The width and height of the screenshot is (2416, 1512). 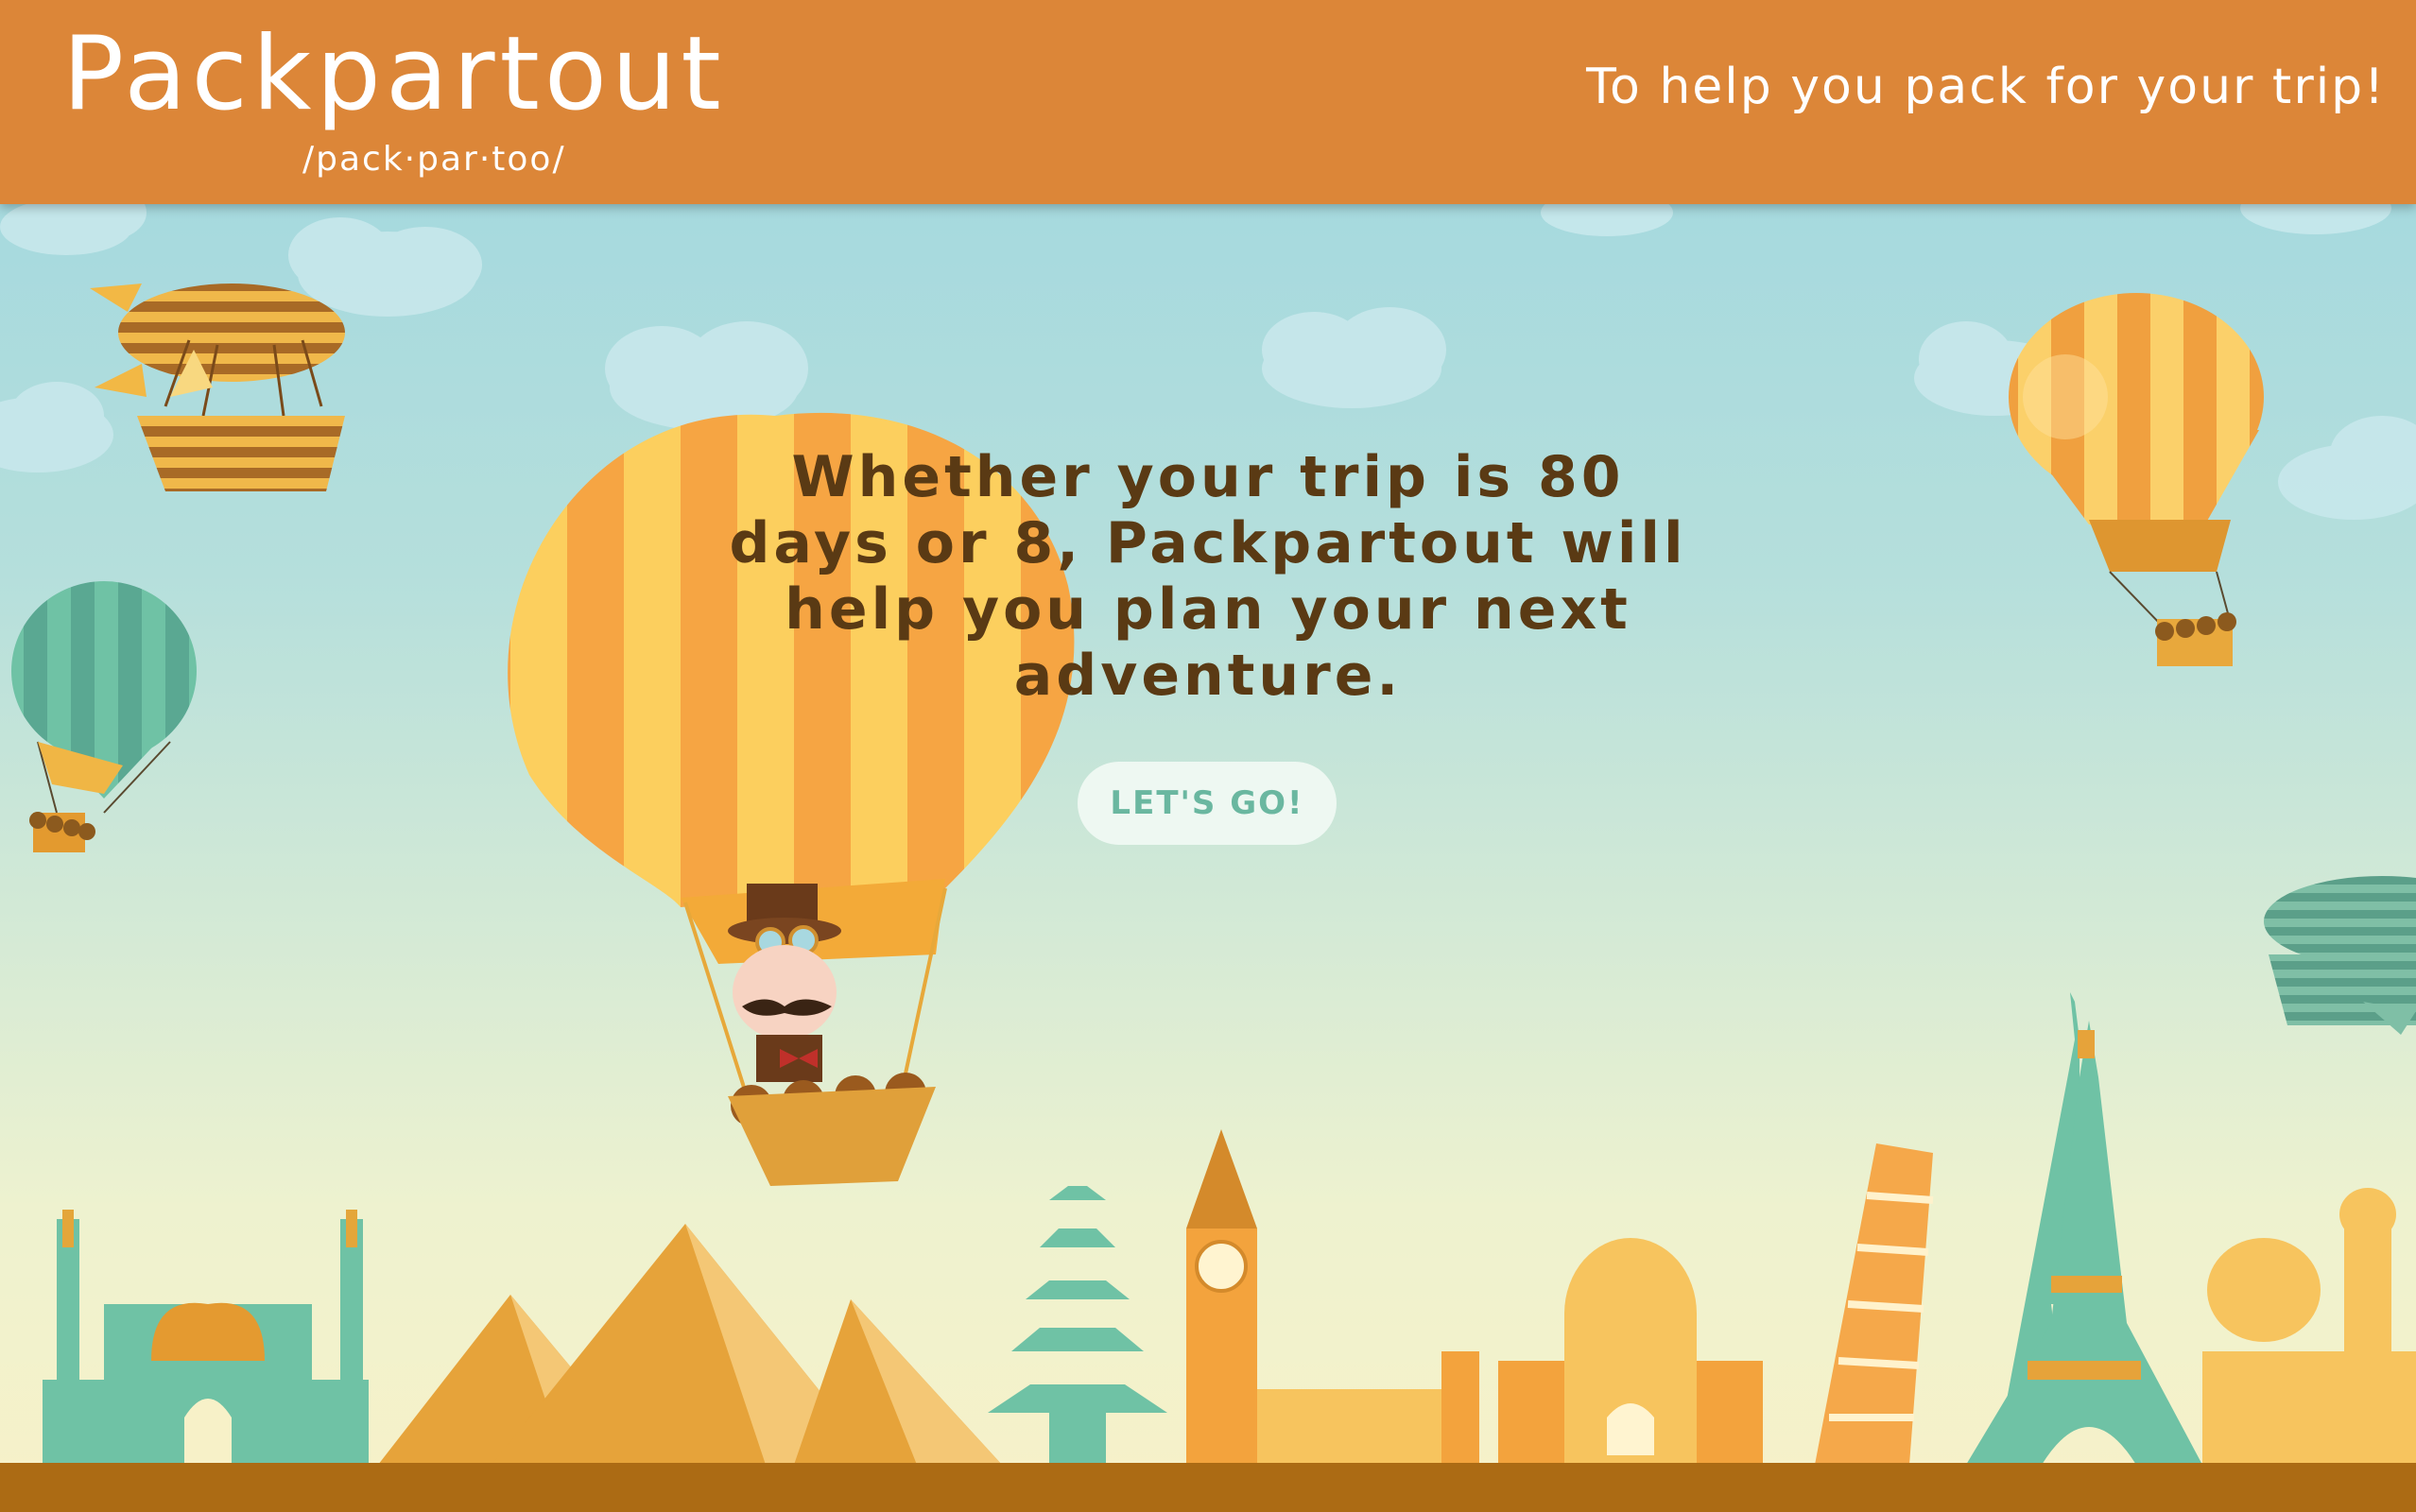 I want to click on lets-go-button: LET'S GO!, so click(x=1207, y=803).